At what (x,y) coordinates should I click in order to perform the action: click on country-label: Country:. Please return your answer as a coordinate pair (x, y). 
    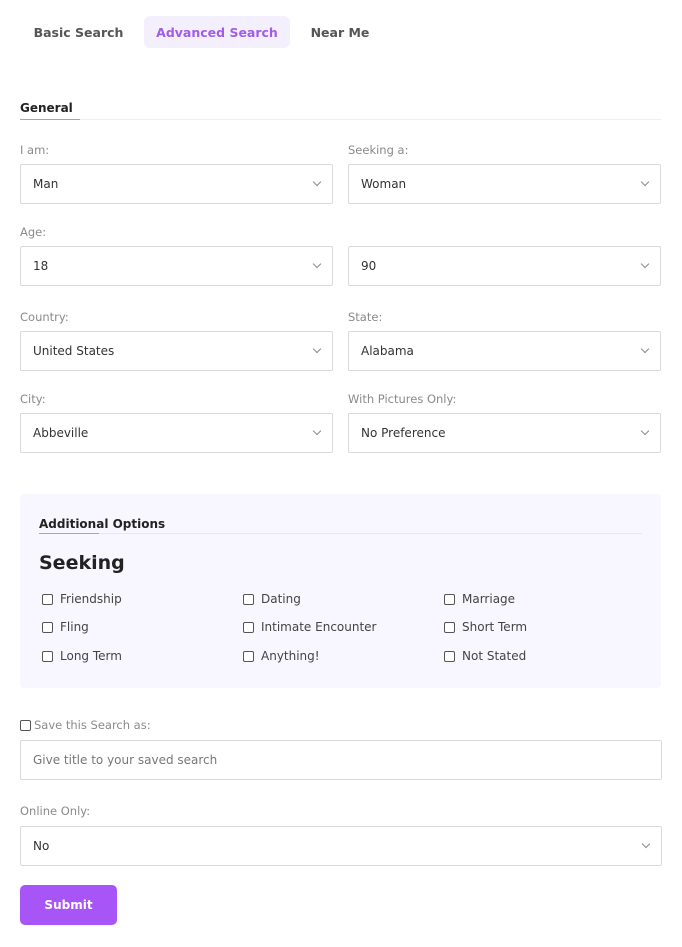
    Looking at the image, I should click on (44, 317).